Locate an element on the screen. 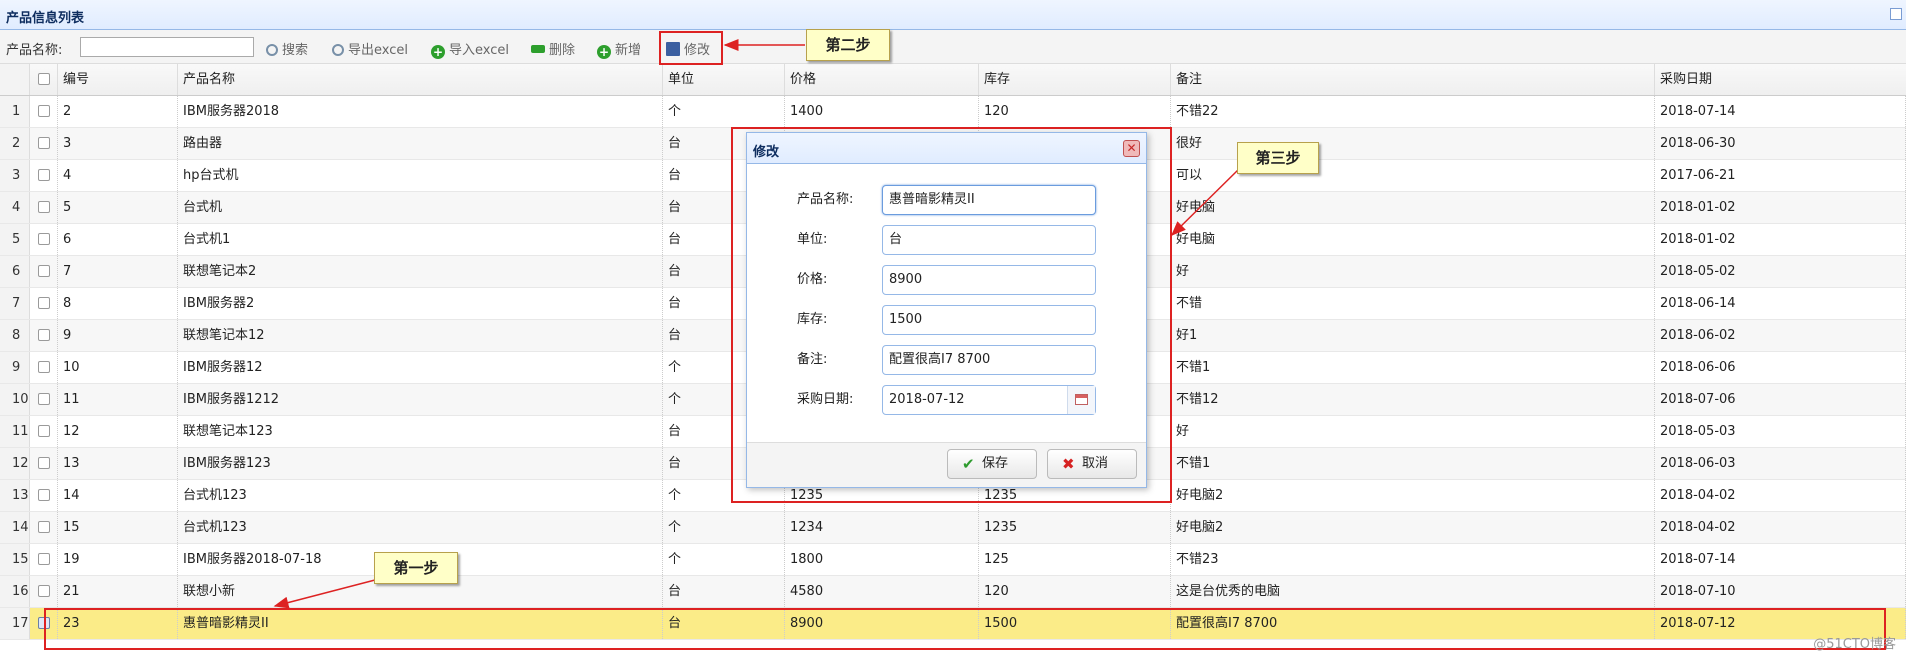 The image size is (1906, 658). column-header-note: 备注 is located at coordinates (1413, 79).